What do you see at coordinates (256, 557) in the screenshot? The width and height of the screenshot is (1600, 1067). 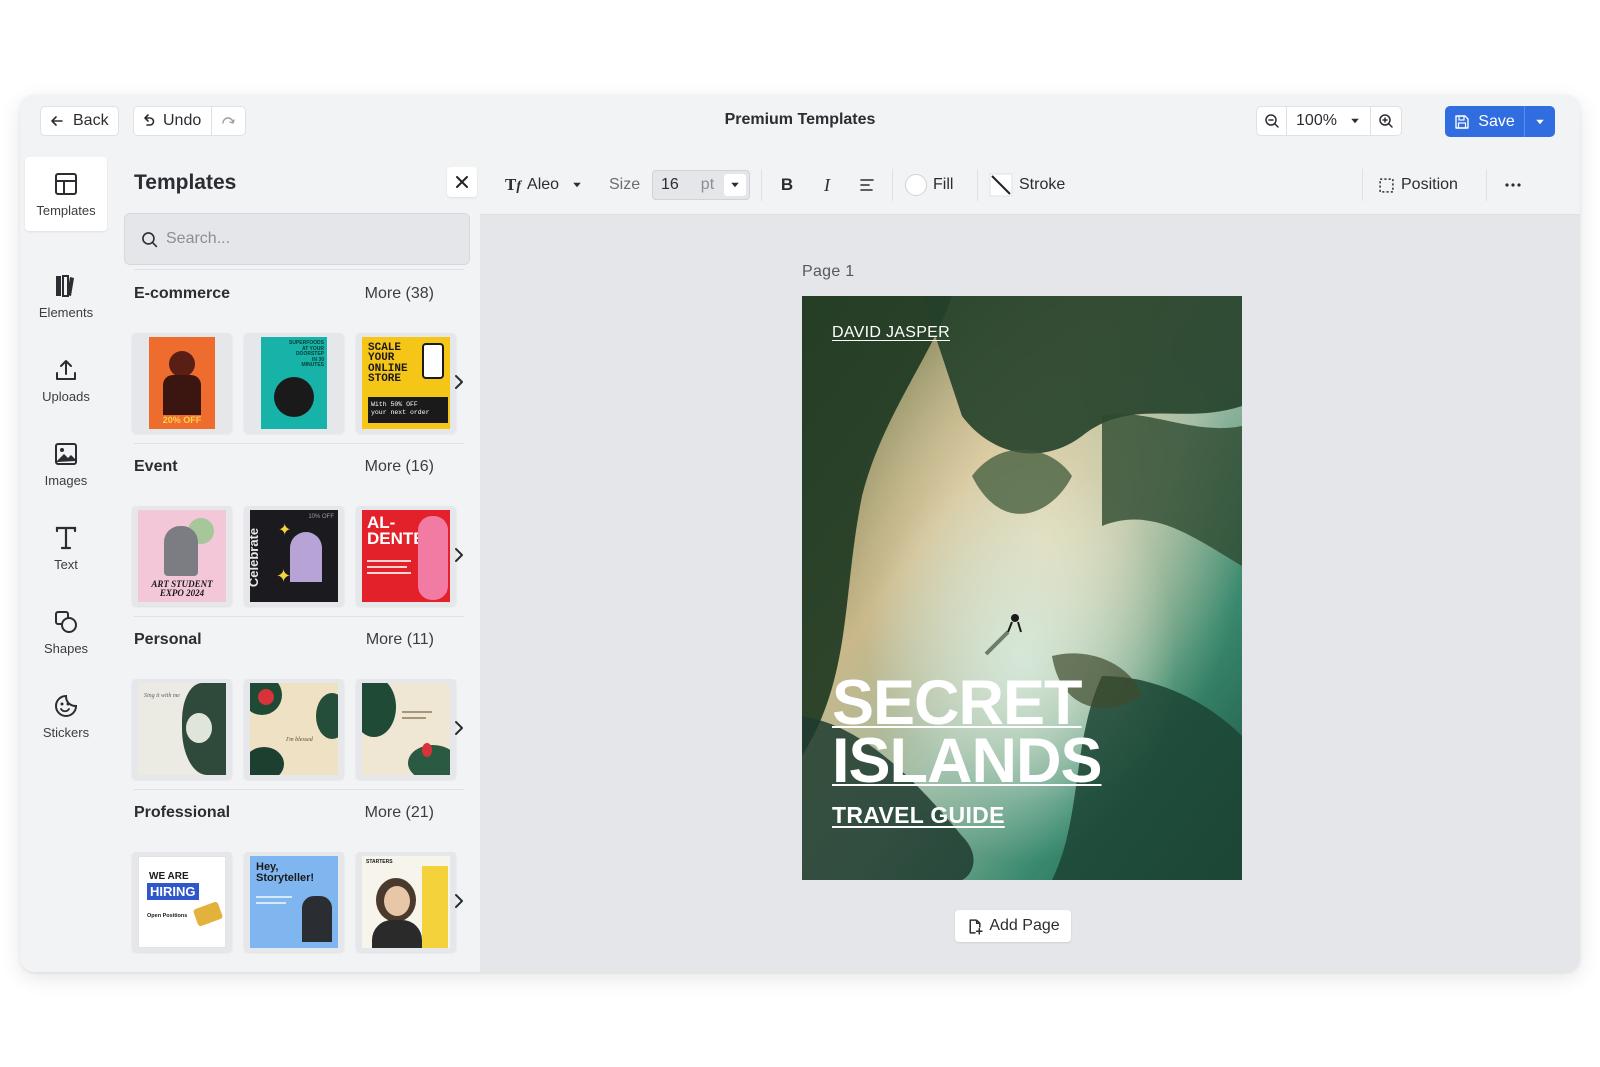 I see `thumb-text: Celebrate` at bounding box center [256, 557].